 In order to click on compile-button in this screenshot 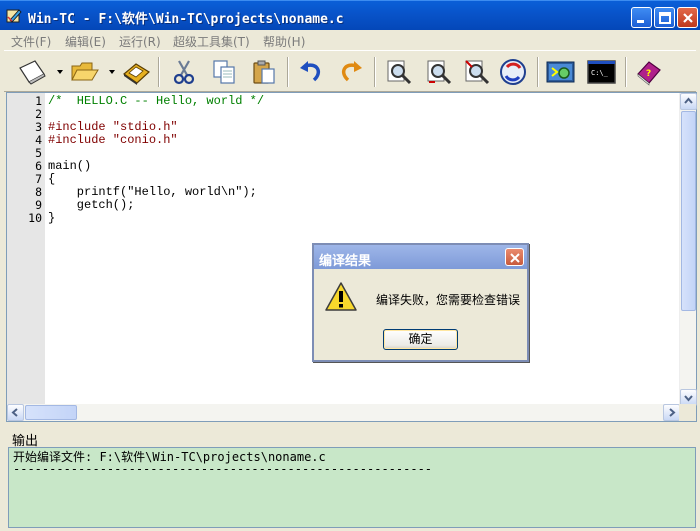, I will do `click(560, 72)`.